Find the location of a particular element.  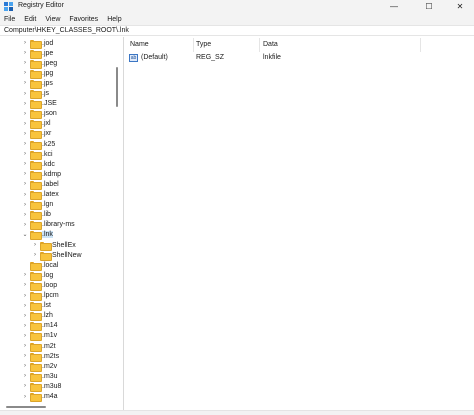

address-bar: Computer\HKEY_CLASSES_ROOT\.lnk is located at coordinates (237, 30).